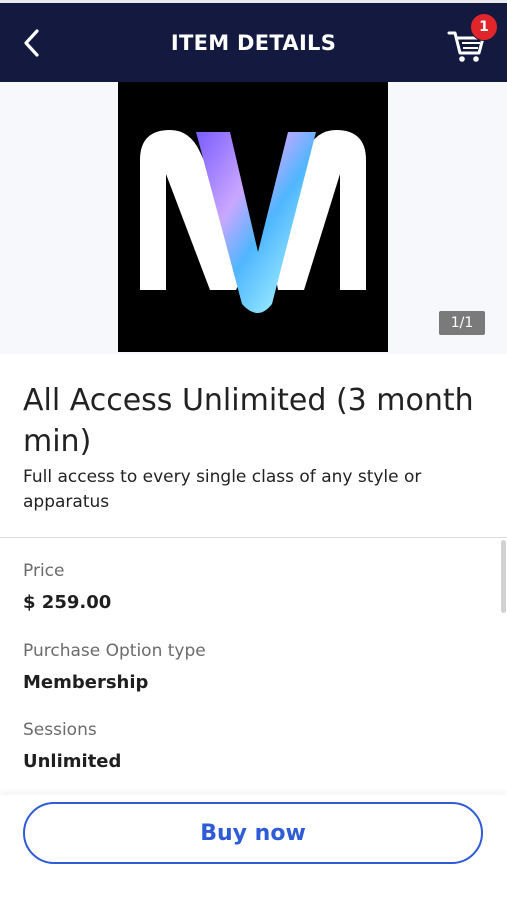 Image resolution: width=507 pixels, height=900 pixels. I want to click on sessions-value: Unlimited, so click(72, 761).